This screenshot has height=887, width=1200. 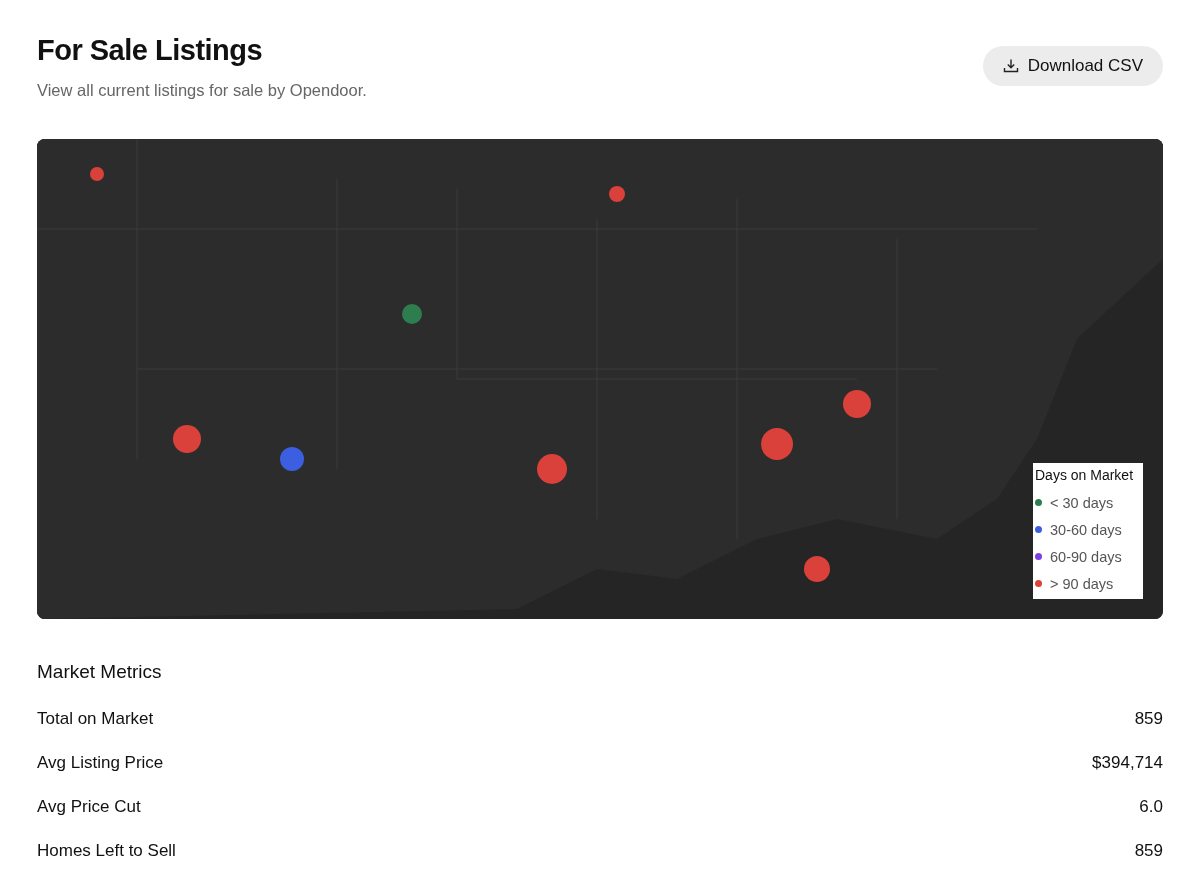 What do you see at coordinates (1151, 807) in the screenshot?
I see `metric-value: 6.0` at bounding box center [1151, 807].